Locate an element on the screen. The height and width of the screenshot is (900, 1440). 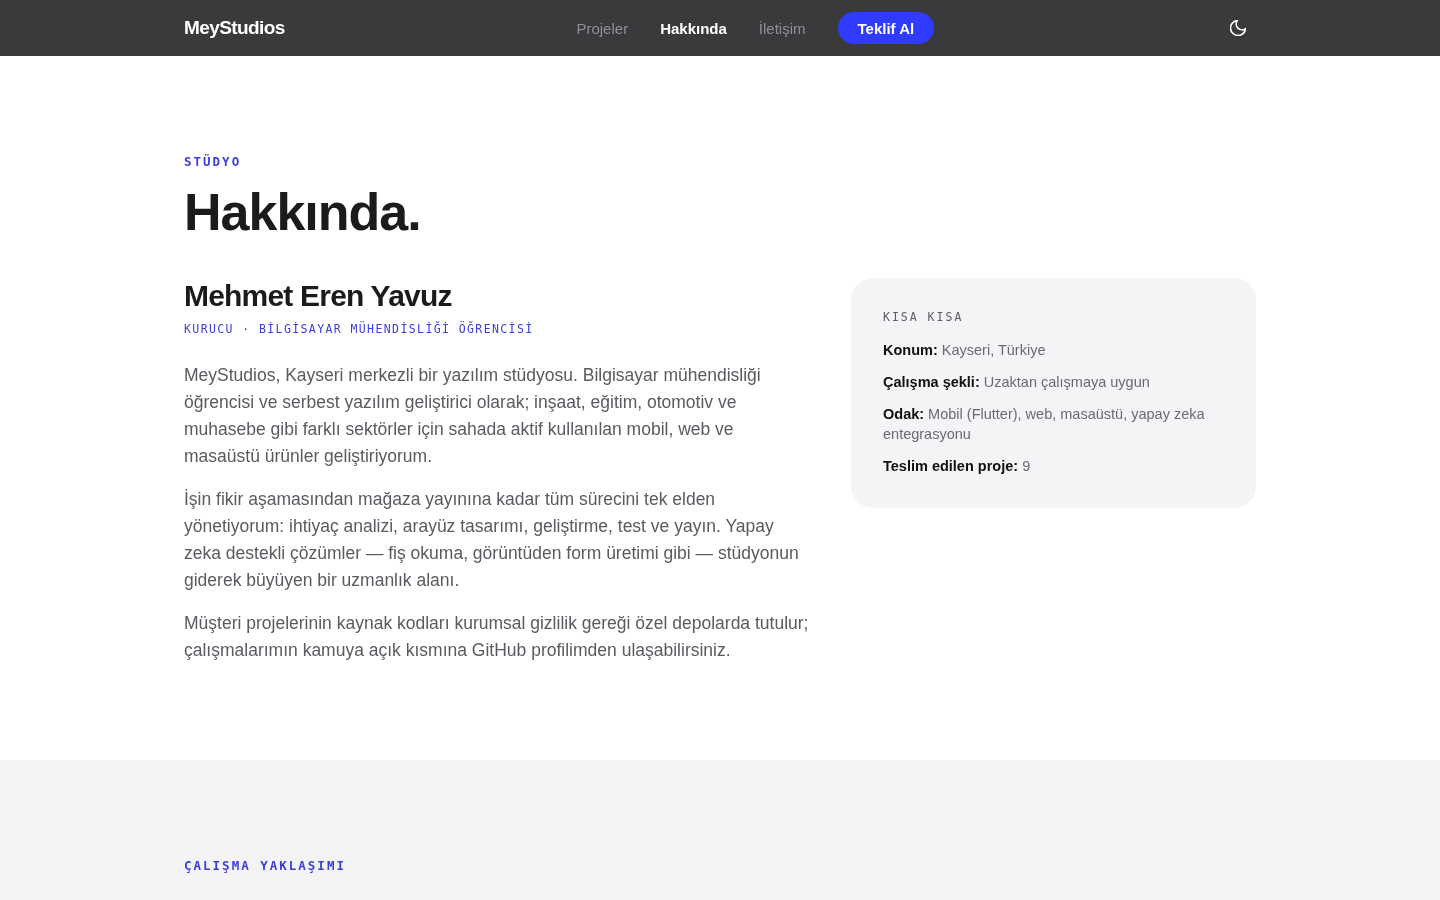
about-paragraph: MeyStudios, Kayseri merkezli bir yazılım stüdyosu. Bilgisayar mühendisliği öğrencisi ve serbest yazılım geliştirici olarak; inşaat, eğitim, otomotiv ve muhasebe gibi farklı sektörler için sahada aktif kullanılan mobil, web ve masaüstü ürünler geliştiriyorum. is located at coordinates (473, 416).